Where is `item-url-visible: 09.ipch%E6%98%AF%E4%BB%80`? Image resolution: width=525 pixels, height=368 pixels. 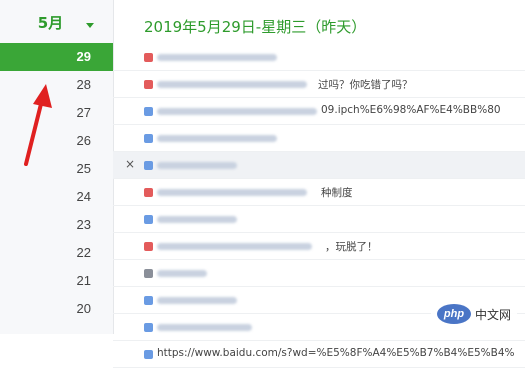 item-url-visible: 09.ipch%E6%98%AF%E4%BB%80 is located at coordinates (411, 110).